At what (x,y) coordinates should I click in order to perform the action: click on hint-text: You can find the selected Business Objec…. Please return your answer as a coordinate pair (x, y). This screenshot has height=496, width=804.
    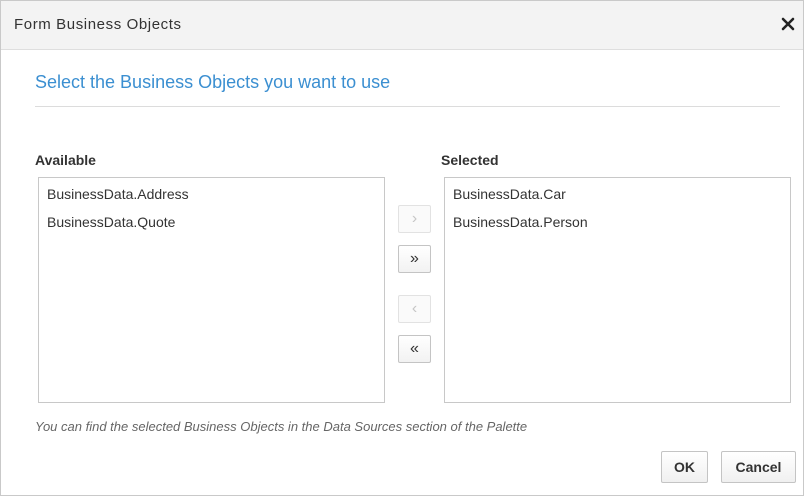
    Looking at the image, I should click on (281, 426).